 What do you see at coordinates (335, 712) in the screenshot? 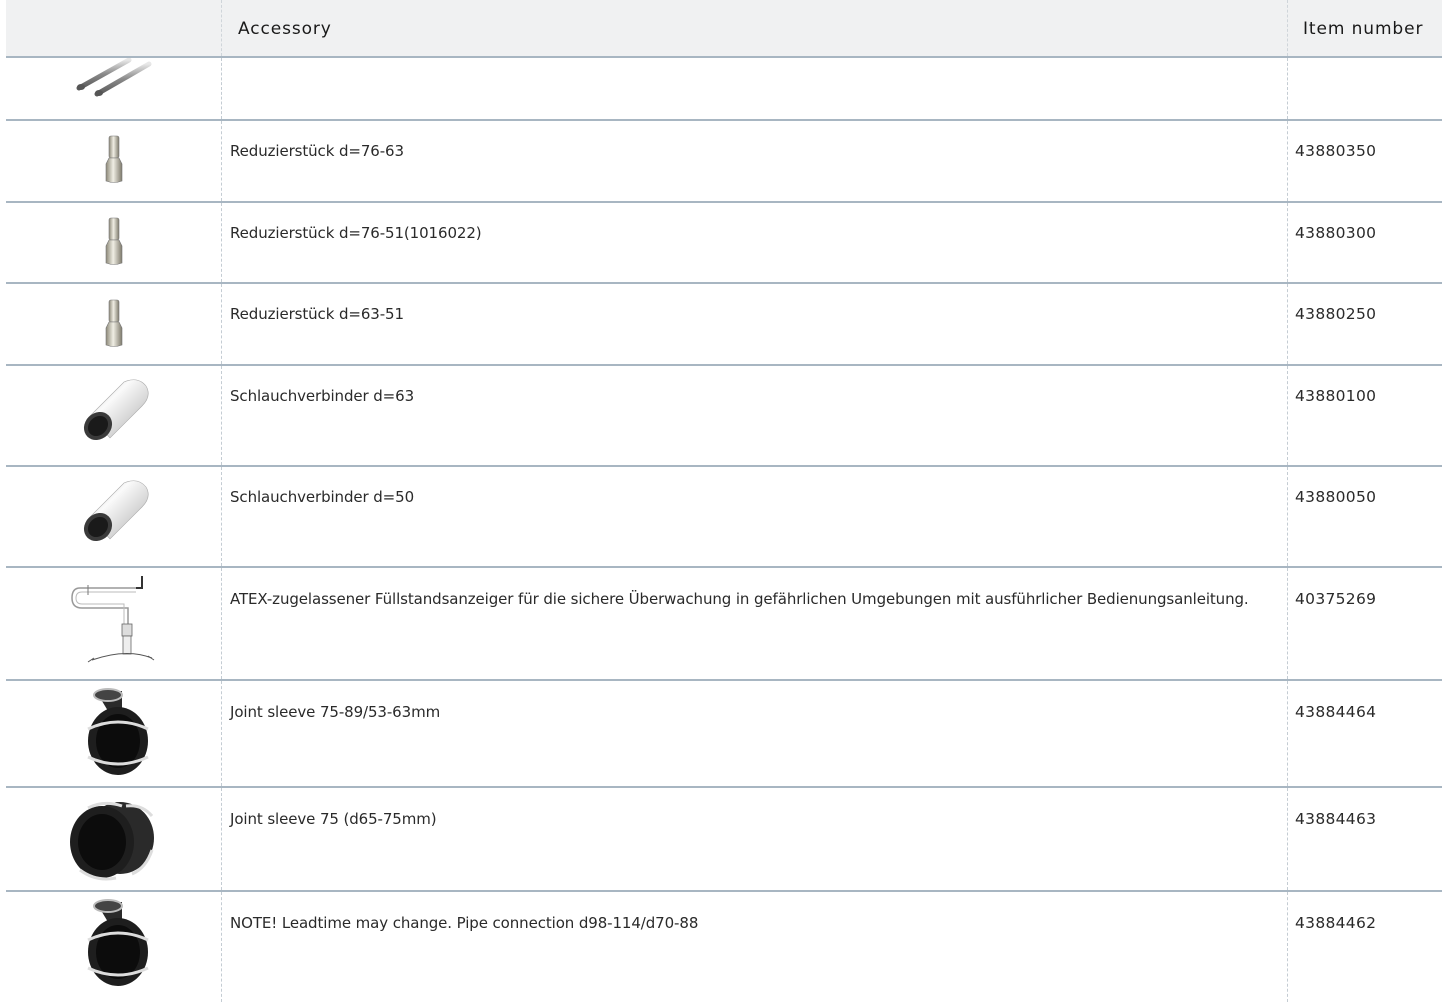
I see `row-description: Joint sleeve 75-89/53-63mm` at bounding box center [335, 712].